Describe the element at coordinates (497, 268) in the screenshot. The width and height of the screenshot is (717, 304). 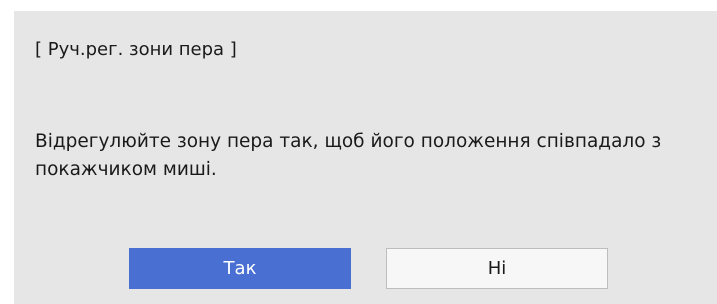
I see `no-button: Ні` at that location.